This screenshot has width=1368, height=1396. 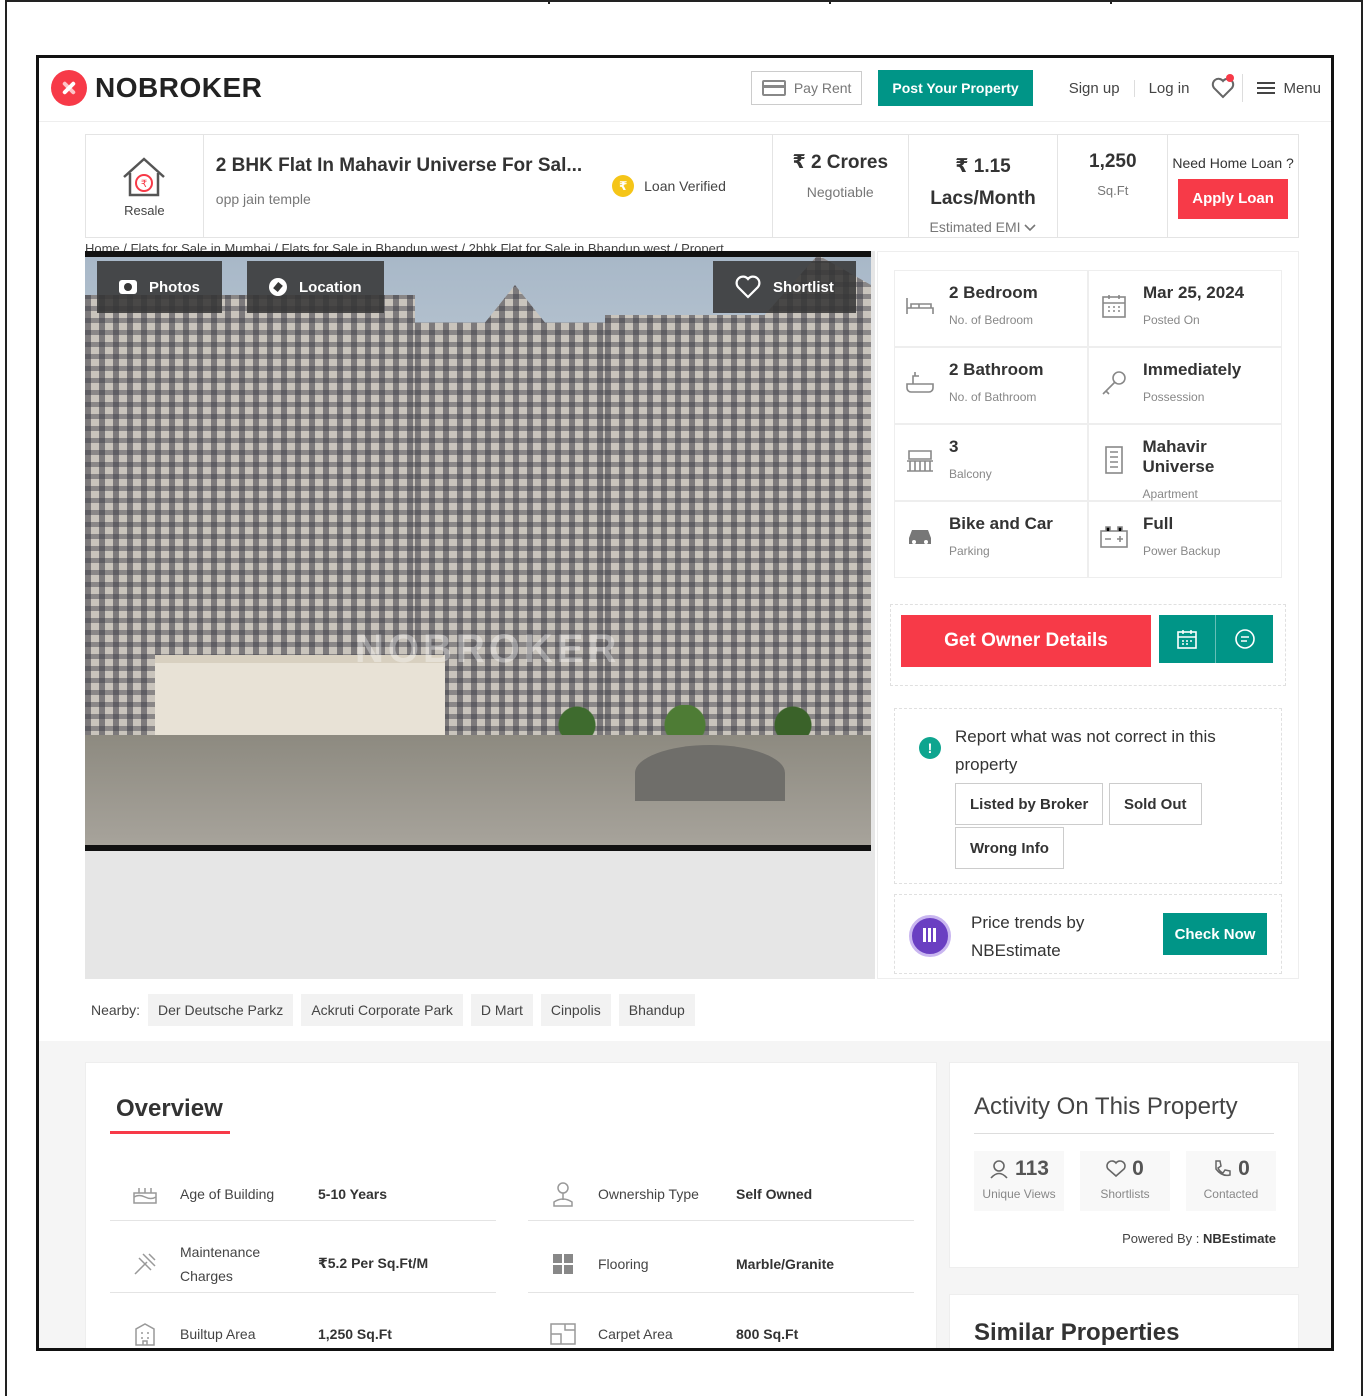 I want to click on owner-actions: Get Owner Details, so click(x=1088, y=645).